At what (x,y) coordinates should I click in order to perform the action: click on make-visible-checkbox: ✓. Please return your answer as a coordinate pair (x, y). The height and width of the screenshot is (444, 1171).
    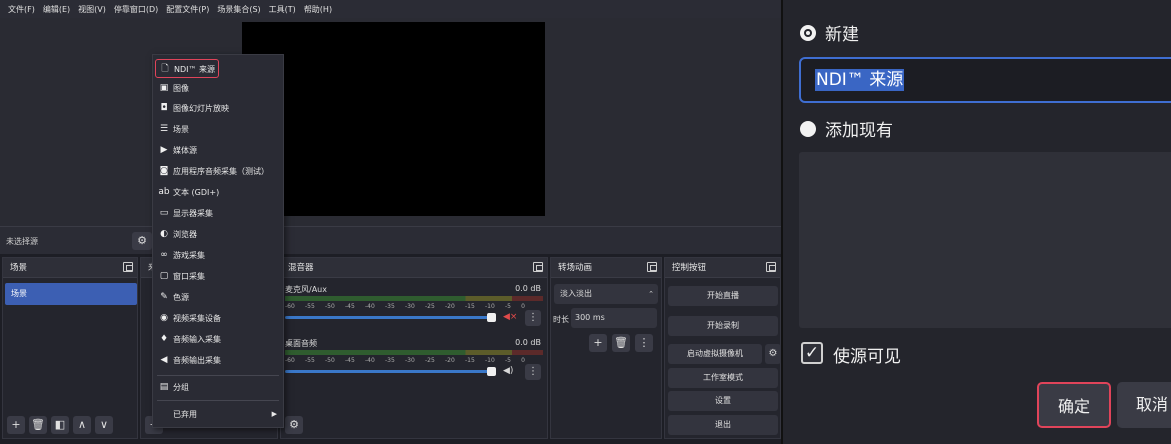
    Looking at the image, I should click on (812, 353).